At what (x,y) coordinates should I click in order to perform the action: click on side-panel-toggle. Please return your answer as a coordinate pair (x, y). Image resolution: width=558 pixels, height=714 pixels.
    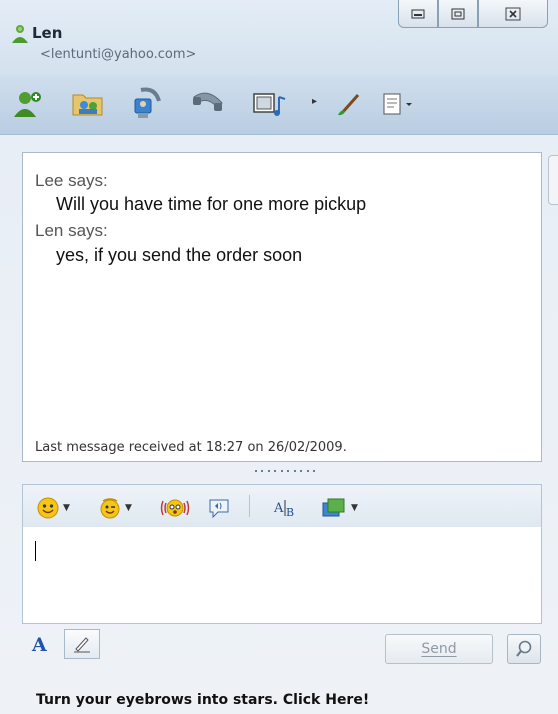
    Looking at the image, I should click on (553, 180).